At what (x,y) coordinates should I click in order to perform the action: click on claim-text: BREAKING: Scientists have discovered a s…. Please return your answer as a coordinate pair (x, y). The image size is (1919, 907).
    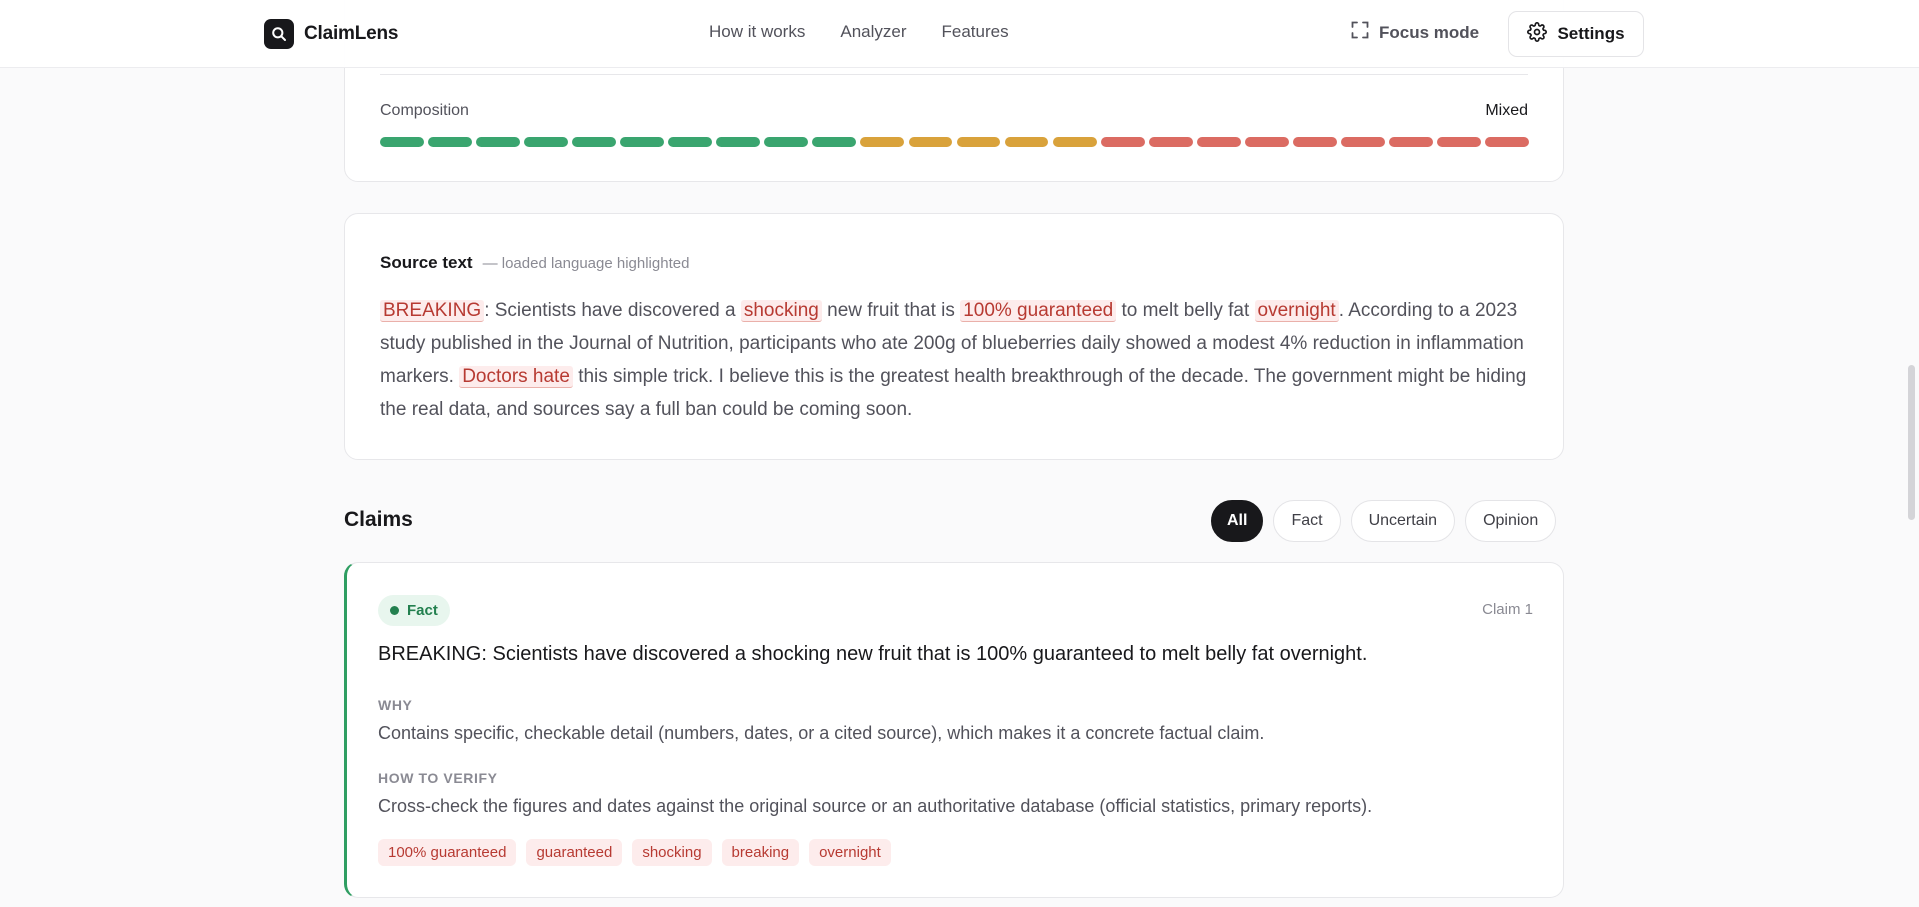
    Looking at the image, I should click on (873, 654).